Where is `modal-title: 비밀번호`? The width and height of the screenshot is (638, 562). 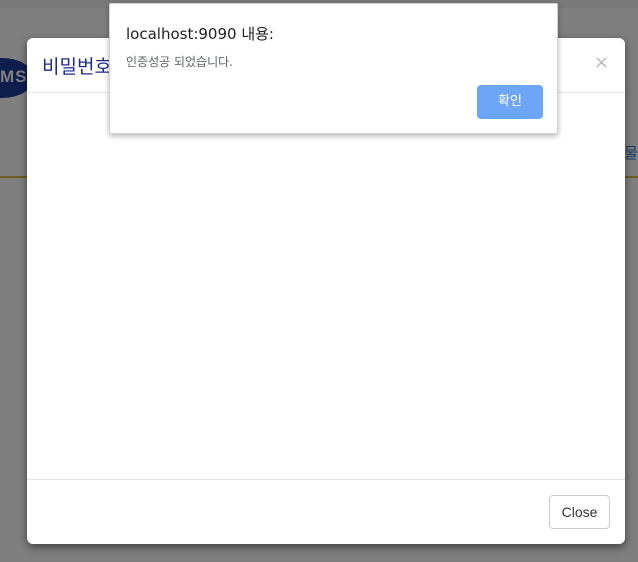 modal-title: 비밀번호 is located at coordinates (77, 67).